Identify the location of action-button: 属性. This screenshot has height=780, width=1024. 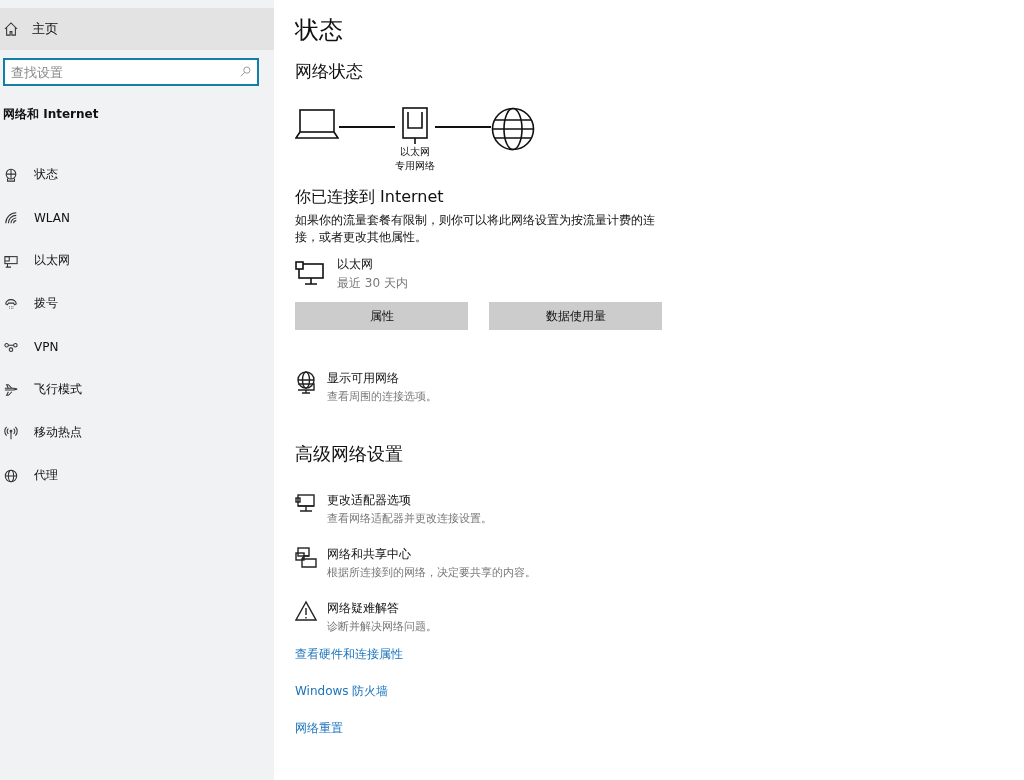
(381, 316).